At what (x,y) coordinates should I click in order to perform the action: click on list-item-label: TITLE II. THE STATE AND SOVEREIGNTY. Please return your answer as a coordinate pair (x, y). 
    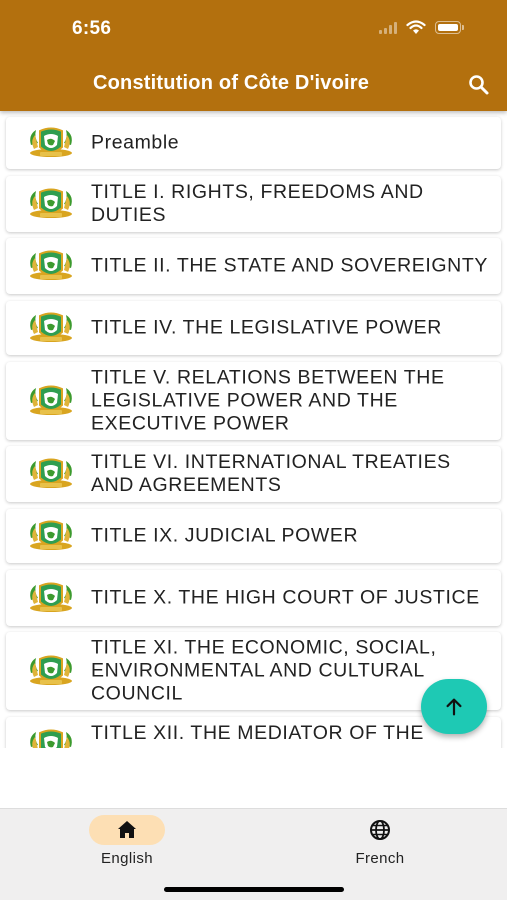
    Looking at the image, I should click on (289, 265).